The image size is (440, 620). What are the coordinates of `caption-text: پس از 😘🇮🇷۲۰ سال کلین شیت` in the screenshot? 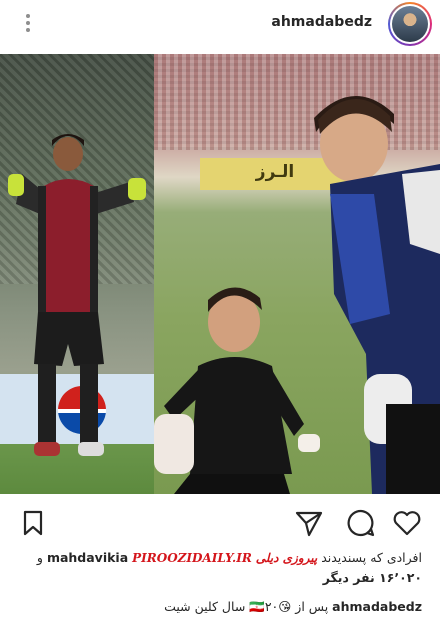 It's located at (246, 606).